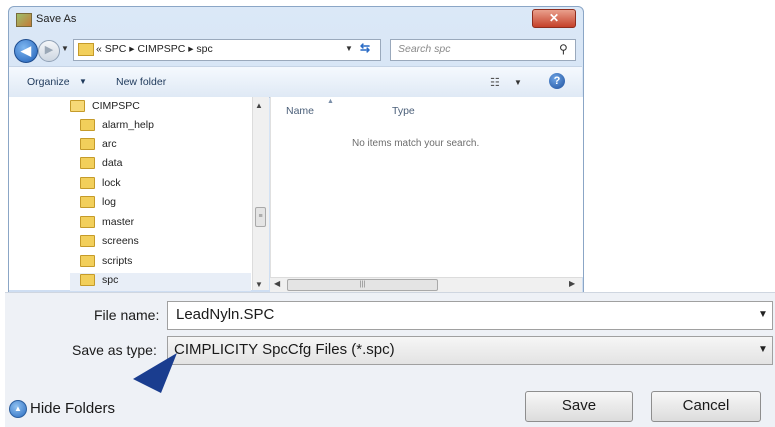 The image size is (775, 427). I want to click on tree-item: master, so click(107, 225).